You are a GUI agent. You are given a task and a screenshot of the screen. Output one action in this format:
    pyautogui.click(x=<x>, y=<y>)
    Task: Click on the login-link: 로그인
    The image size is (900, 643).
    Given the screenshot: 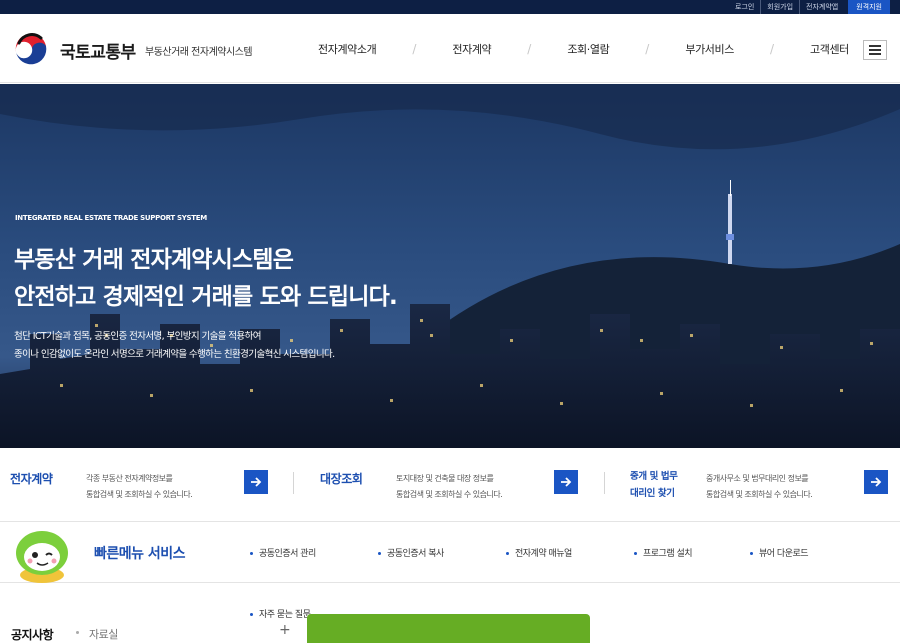 What is the action you would take?
    pyautogui.click(x=745, y=7)
    